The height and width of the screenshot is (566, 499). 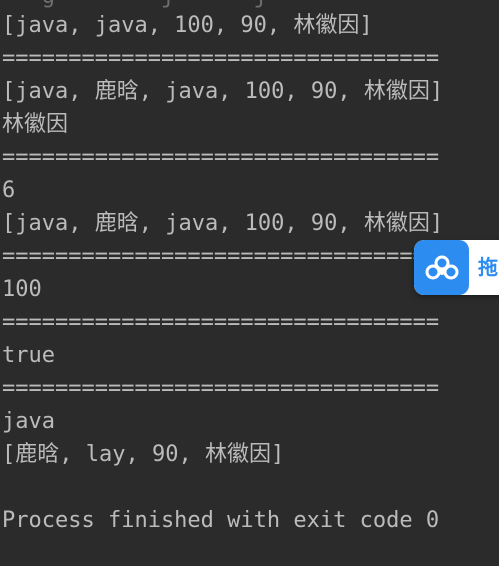 I want to click on console-line-7: [java, 鹿晗, java, 100, 90, 林徽因], so click(x=223, y=223).